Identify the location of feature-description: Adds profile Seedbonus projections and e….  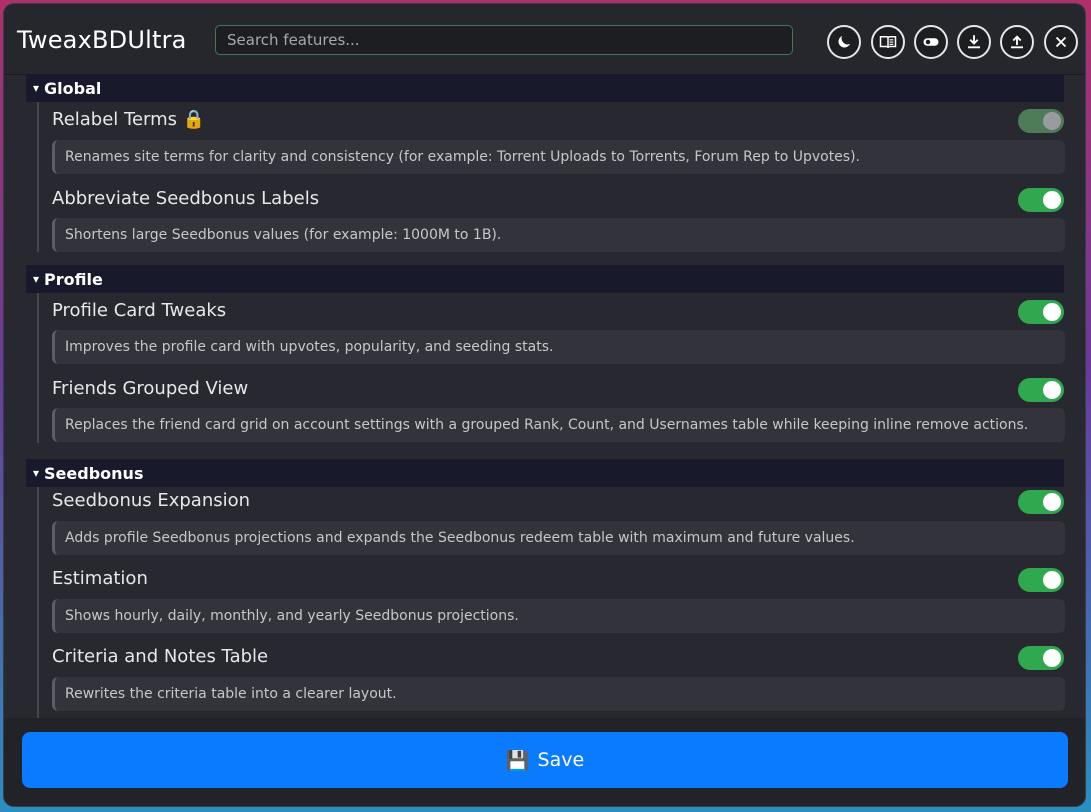
(558, 538).